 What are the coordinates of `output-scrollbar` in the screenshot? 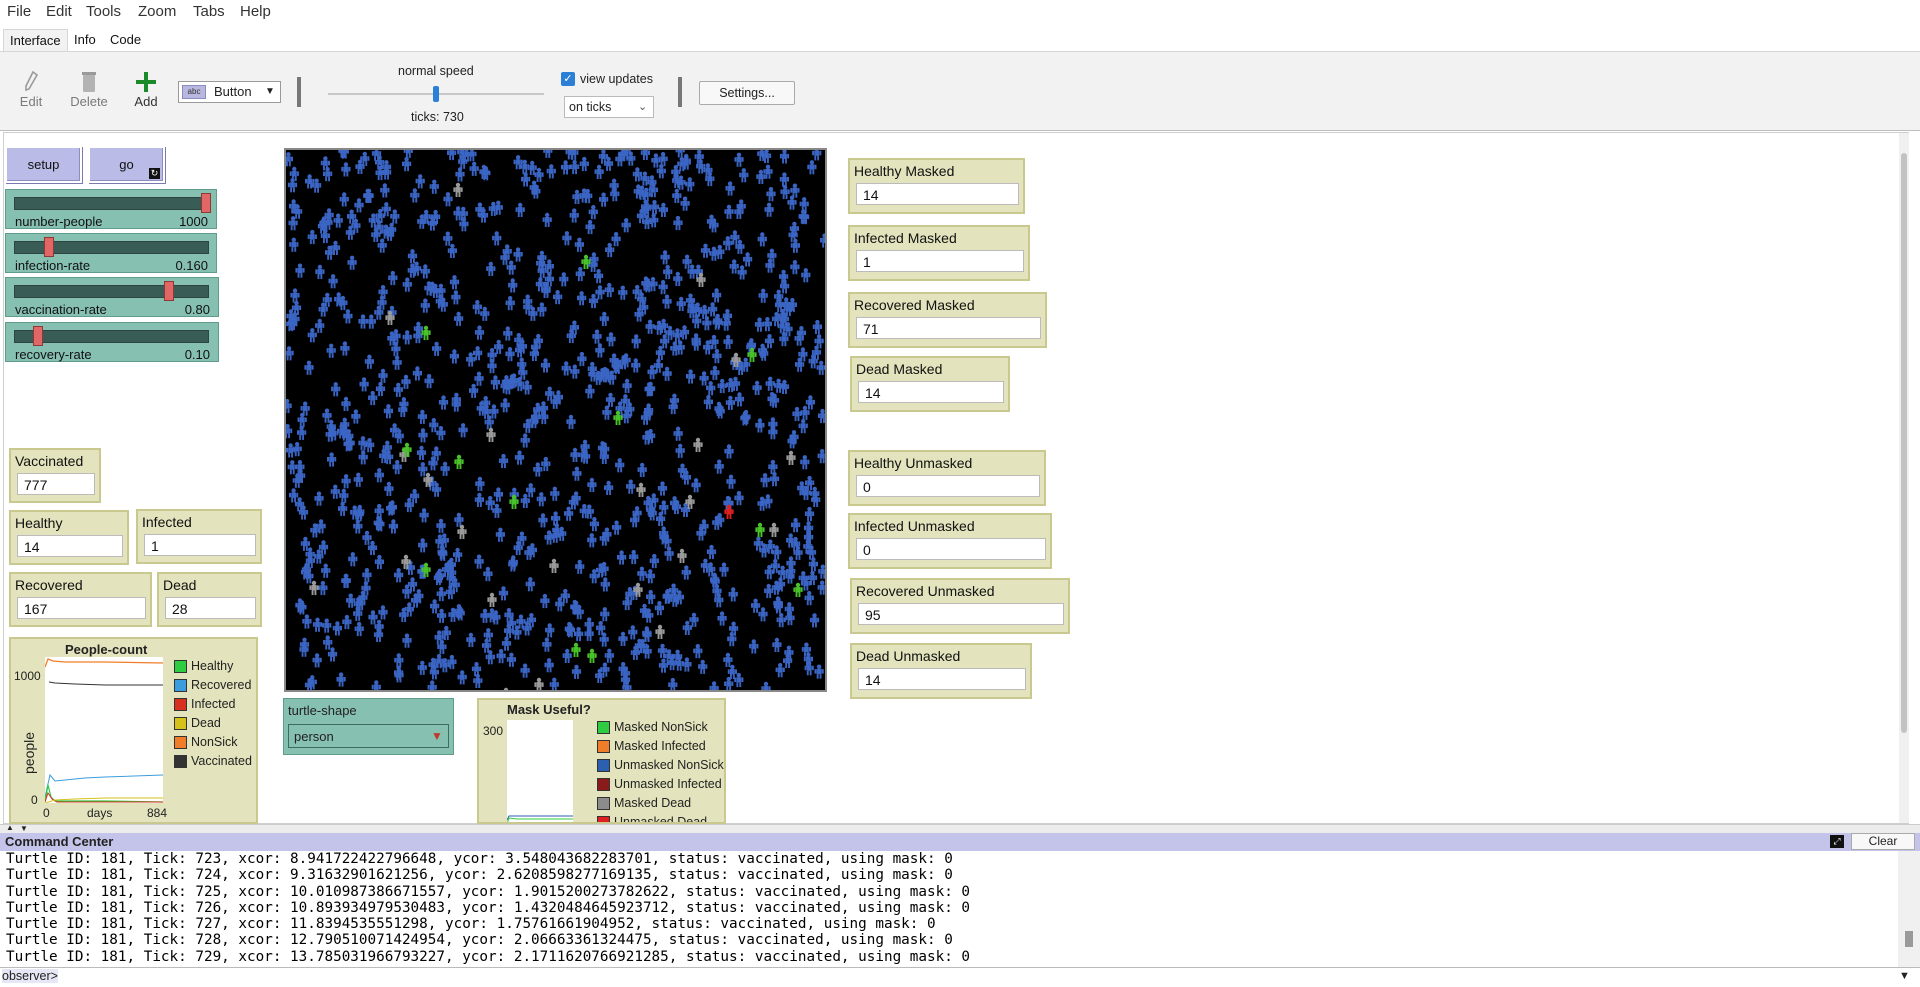 It's located at (1909, 909).